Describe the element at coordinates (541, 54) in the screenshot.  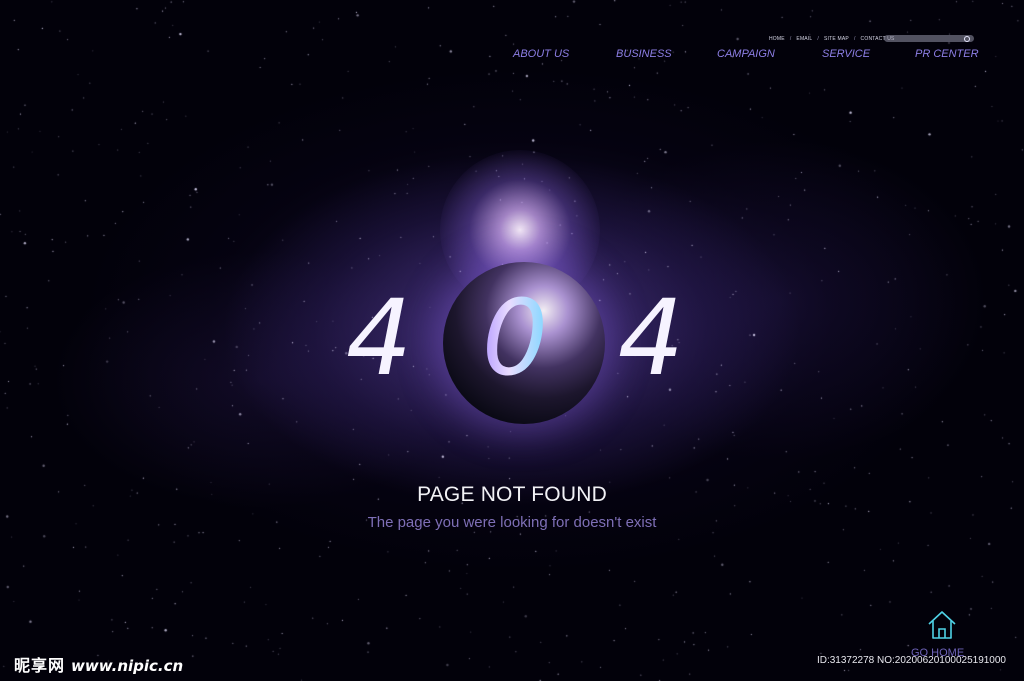
I see `nav-about-us: ABOUT US` at that location.